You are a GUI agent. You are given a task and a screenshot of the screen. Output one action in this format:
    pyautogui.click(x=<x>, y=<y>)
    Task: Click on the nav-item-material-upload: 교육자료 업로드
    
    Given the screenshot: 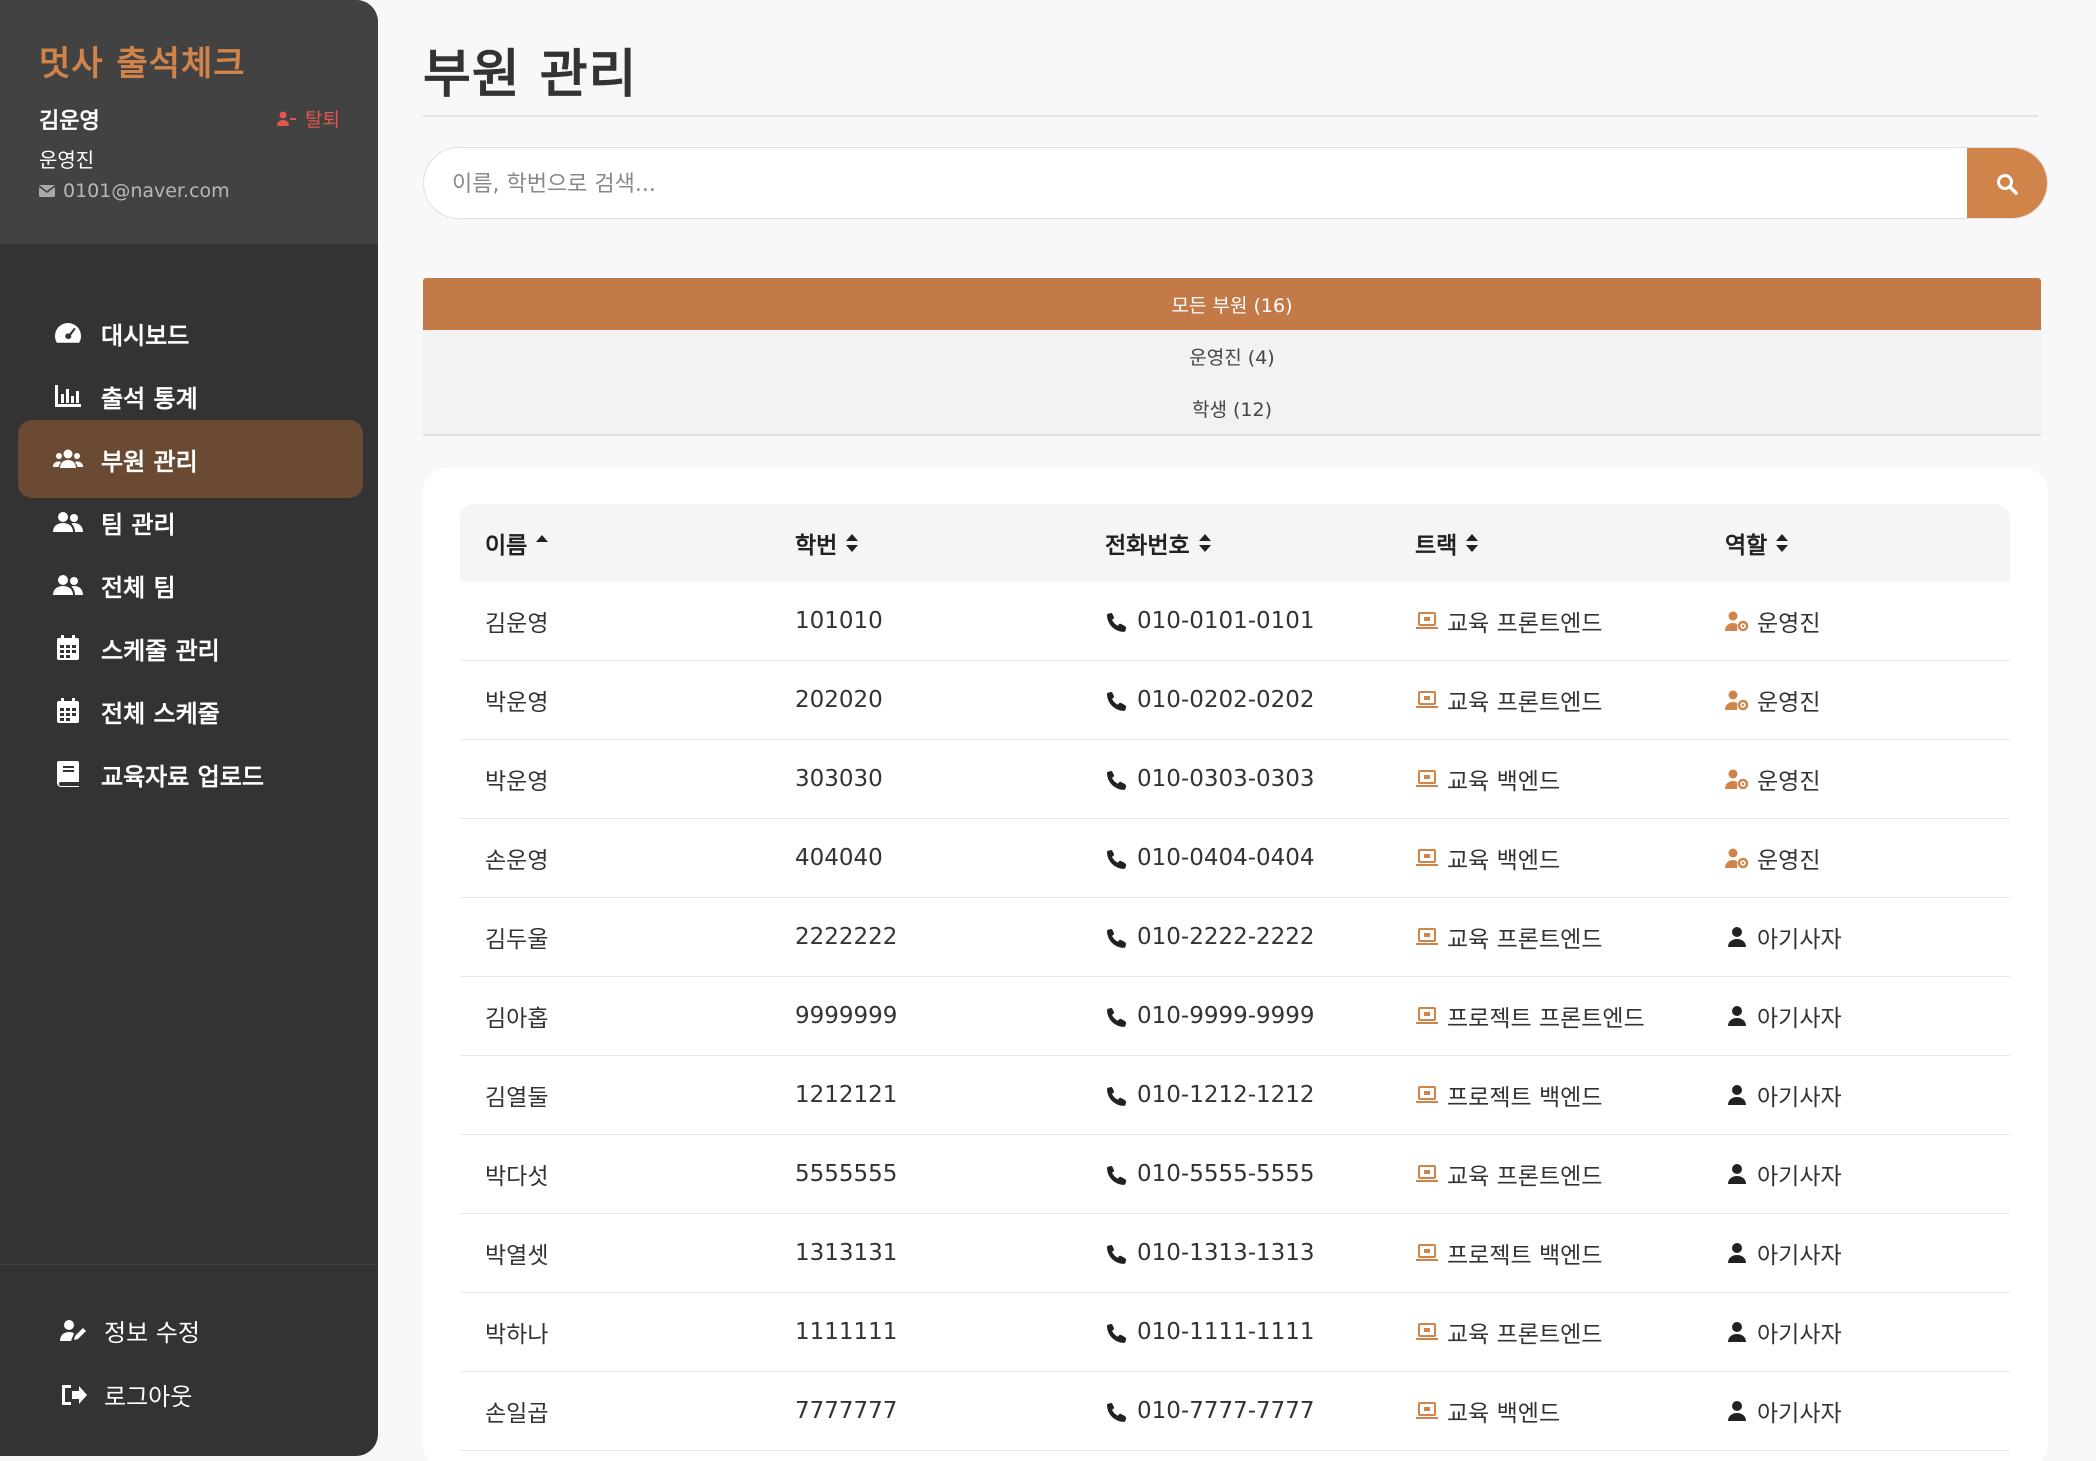 What is the action you would take?
    pyautogui.click(x=190, y=774)
    